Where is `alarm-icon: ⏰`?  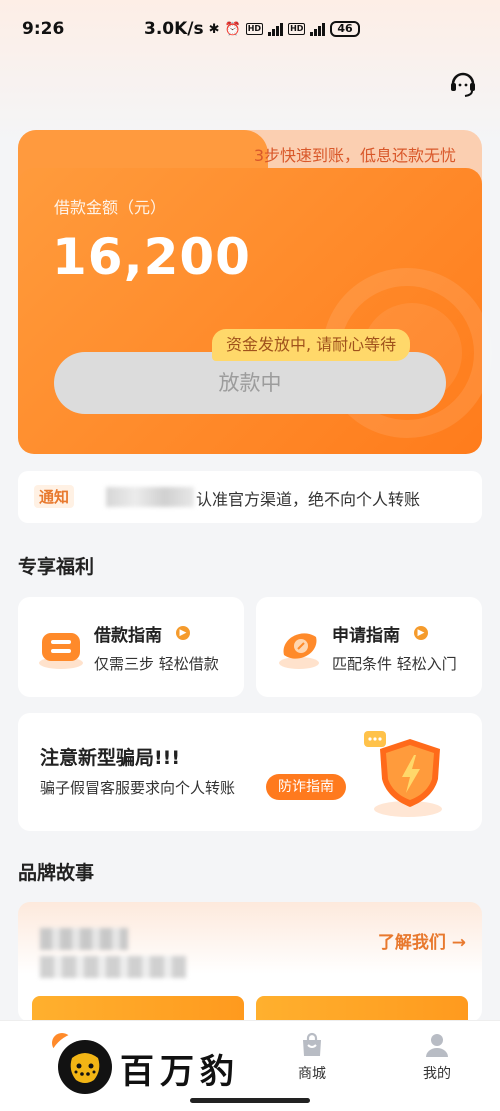
alarm-icon: ⏰ is located at coordinates (232, 29).